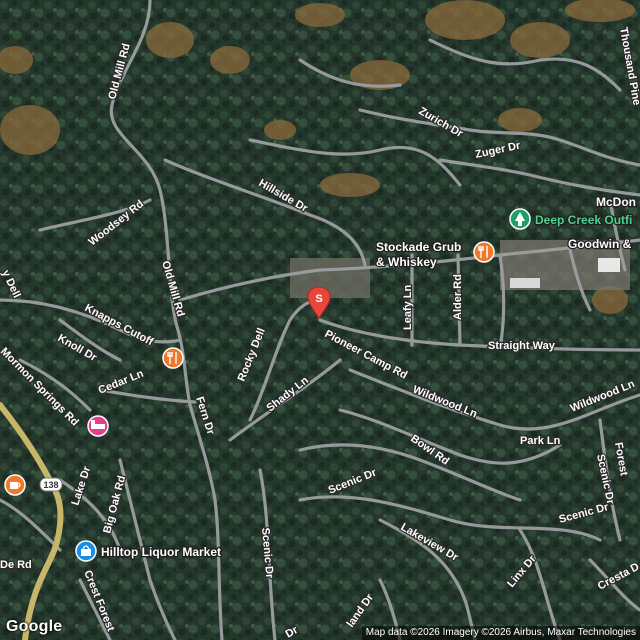 The width and height of the screenshot is (640, 640). I want to click on road-label-alder: Alder Rd, so click(458, 297).